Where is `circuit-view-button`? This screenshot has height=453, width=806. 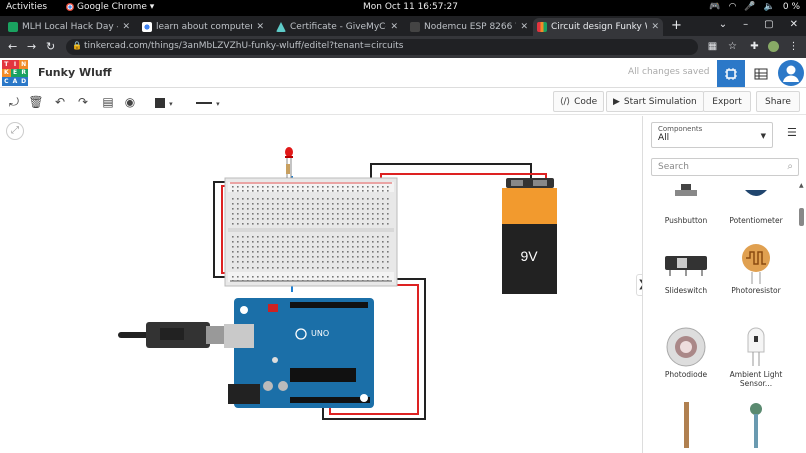 circuit-view-button is located at coordinates (731, 73).